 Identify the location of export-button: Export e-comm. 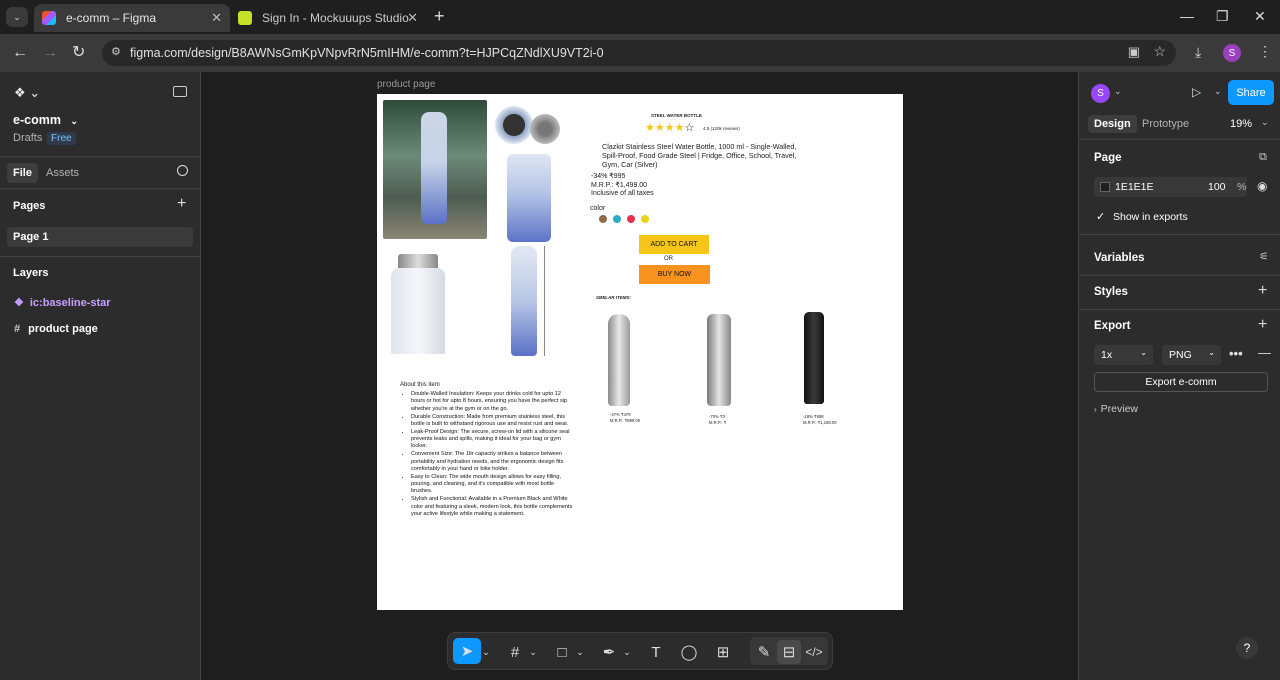
(1181, 382).